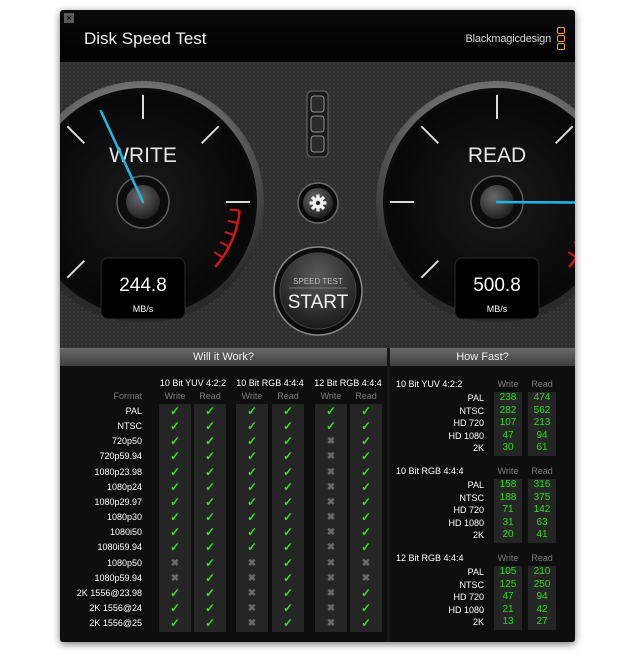 This screenshot has width=640, height=659. Describe the element at coordinates (145, 38) in the screenshot. I see `app-title: Disk Speed Test` at that location.